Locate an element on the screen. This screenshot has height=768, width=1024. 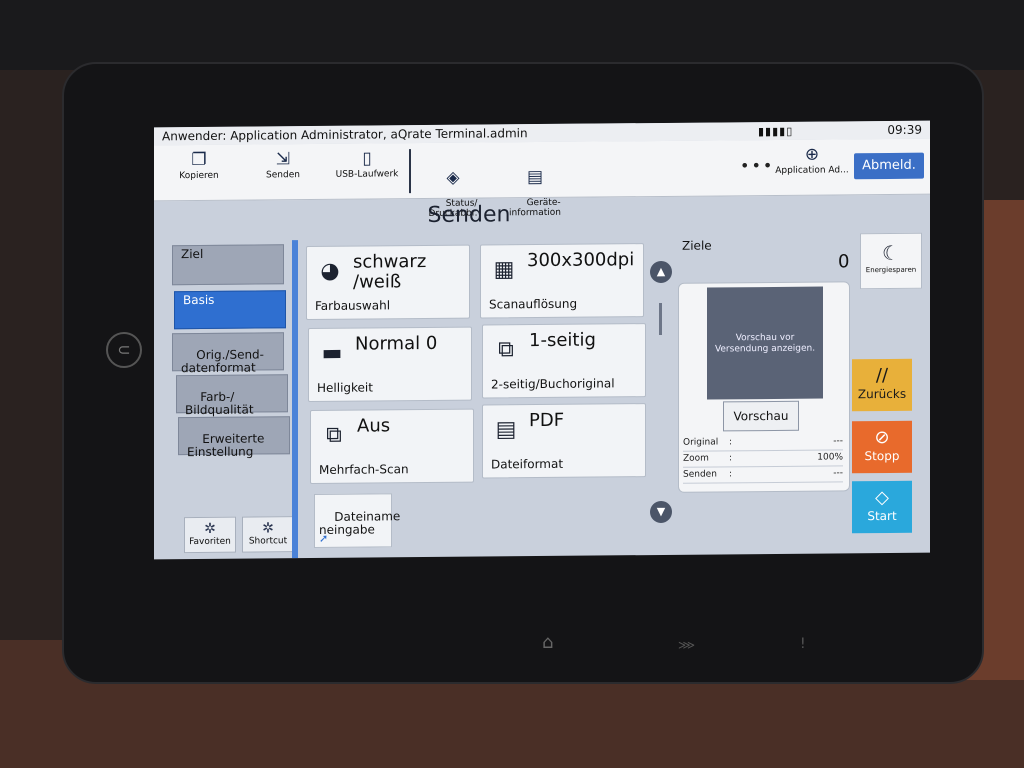
color-mode-tile: ◕ schwarz /weiß Farbauswahl is located at coordinates (388, 282).